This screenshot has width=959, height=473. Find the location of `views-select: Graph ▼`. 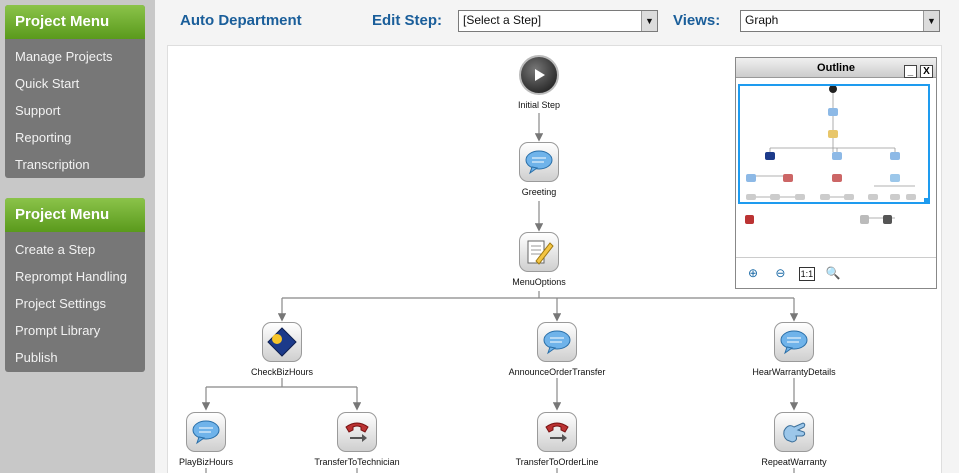

views-select: Graph ▼ is located at coordinates (840, 21).